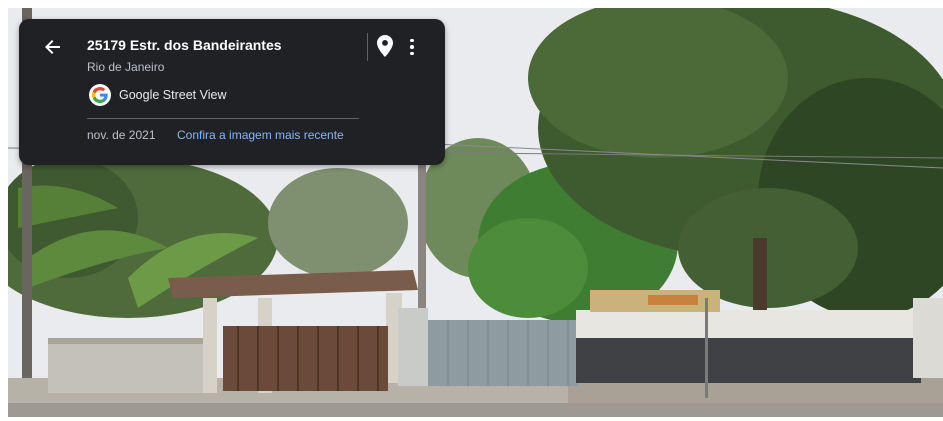 This screenshot has height=421, width=943. What do you see at coordinates (412, 40) in the screenshot?
I see `more-vert-icon` at bounding box center [412, 40].